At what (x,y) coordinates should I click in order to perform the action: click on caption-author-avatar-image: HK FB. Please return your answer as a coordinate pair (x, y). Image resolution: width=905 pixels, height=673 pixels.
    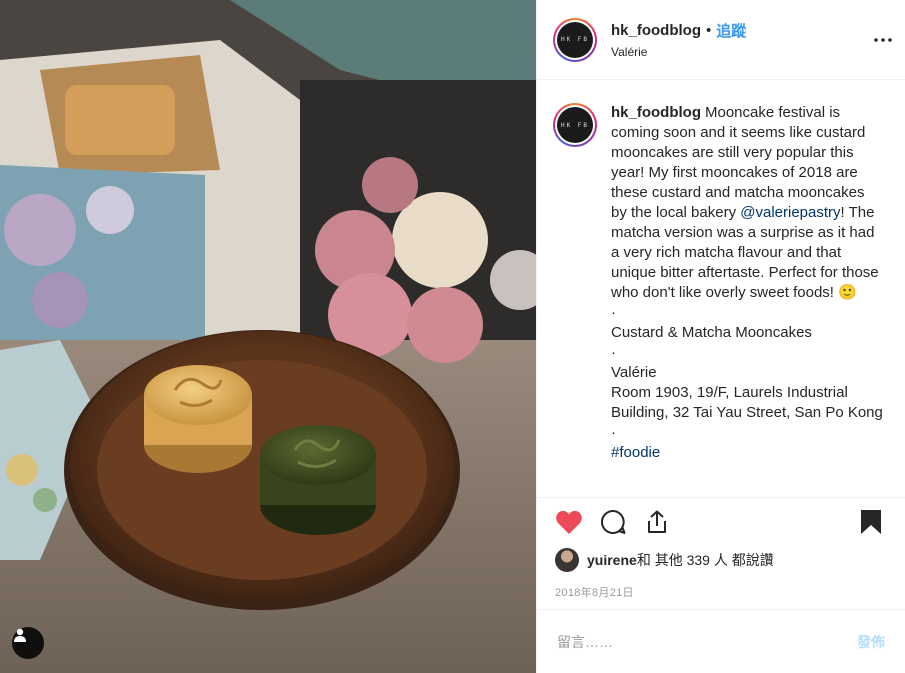
    Looking at the image, I should click on (575, 125).